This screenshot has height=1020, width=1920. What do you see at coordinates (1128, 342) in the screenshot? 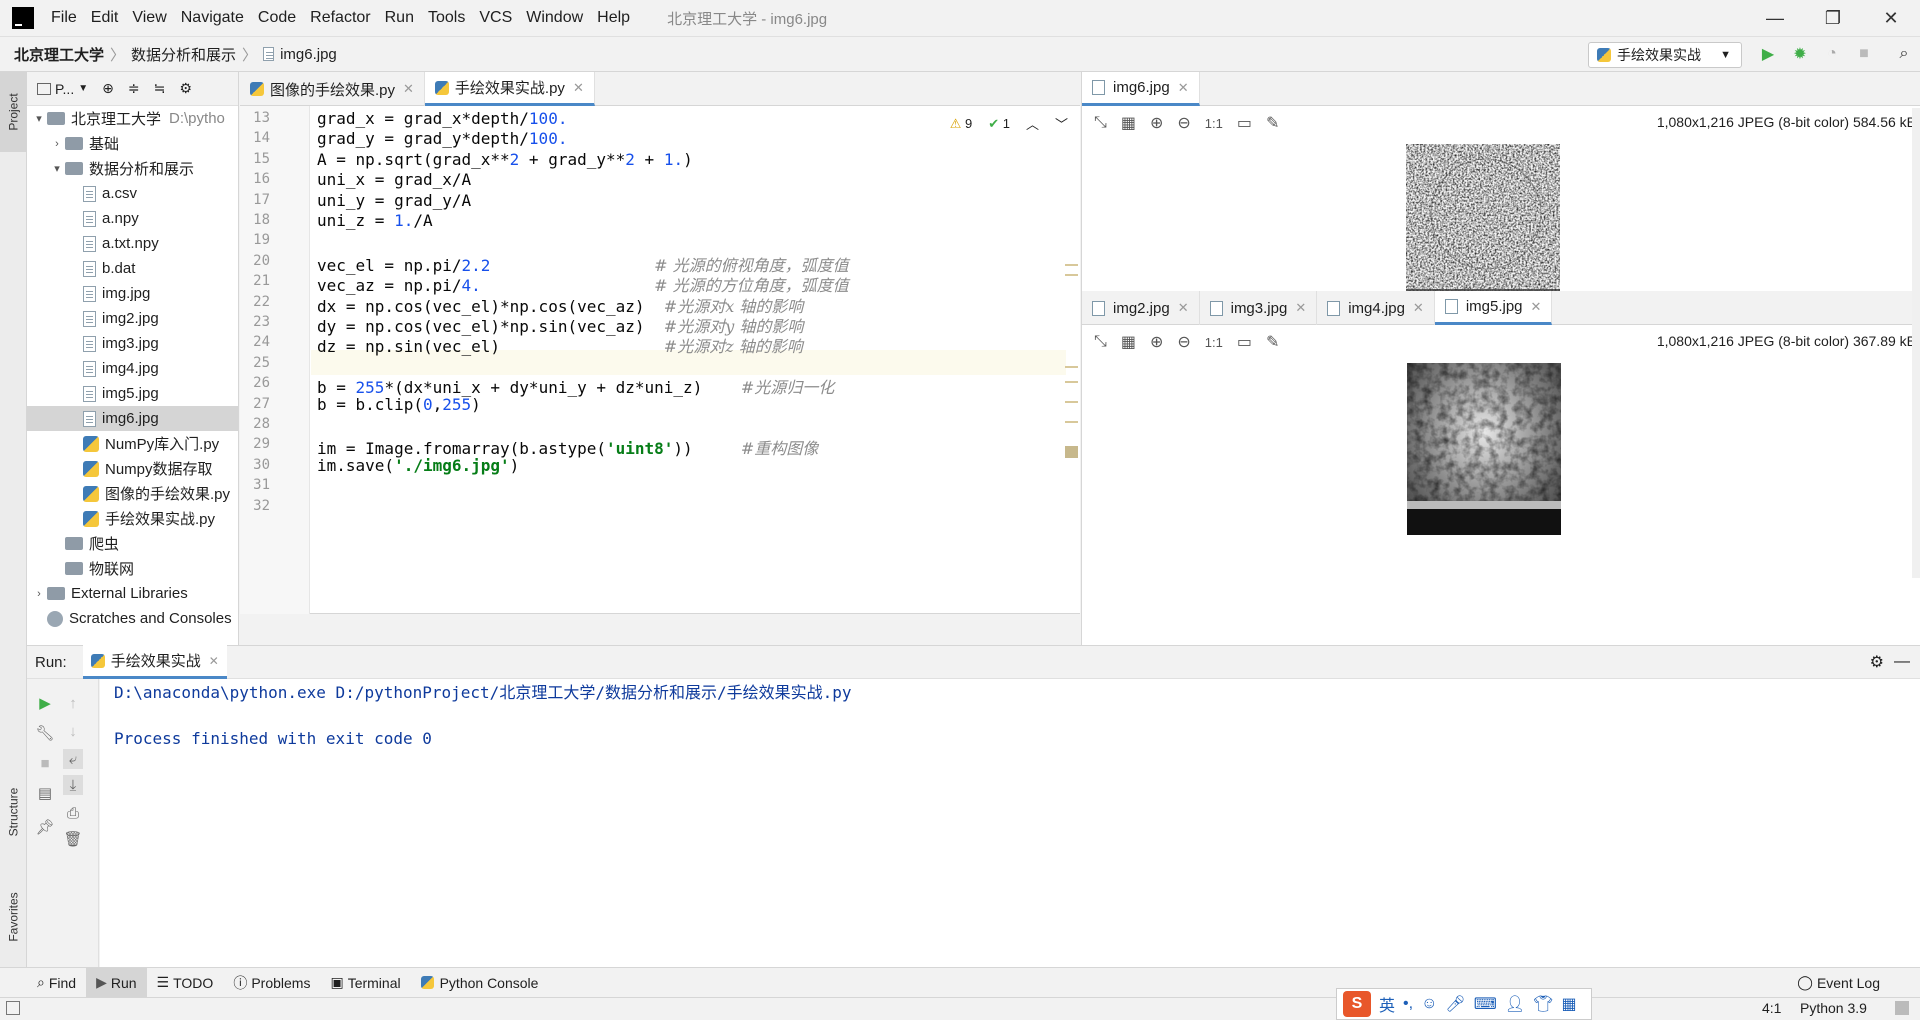
I see `grid-icon: ▦` at bounding box center [1128, 342].